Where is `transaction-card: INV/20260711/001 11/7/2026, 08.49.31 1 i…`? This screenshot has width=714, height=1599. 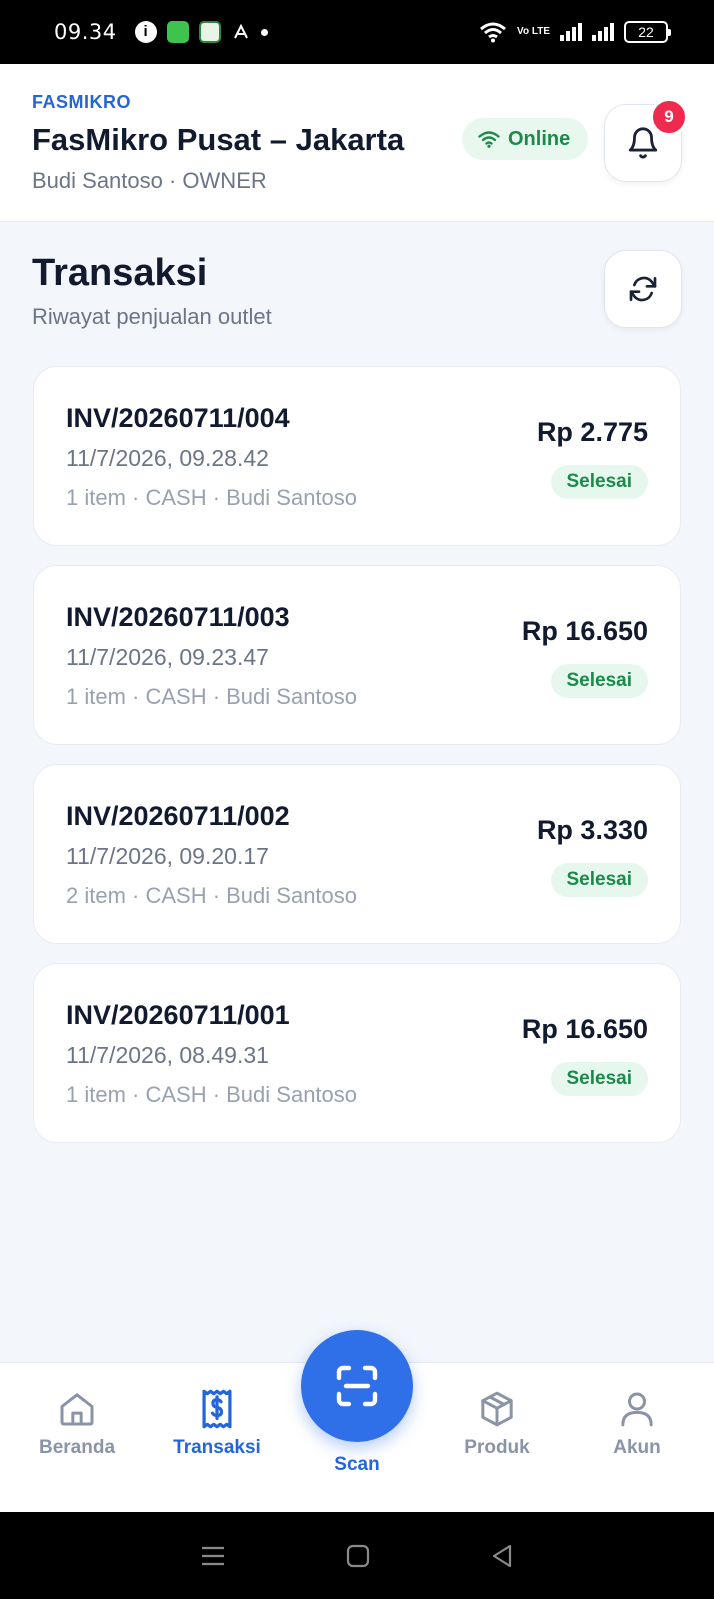
transaction-card: INV/20260711/001 11/7/2026, 08.49.31 1 i… is located at coordinates (357, 1053).